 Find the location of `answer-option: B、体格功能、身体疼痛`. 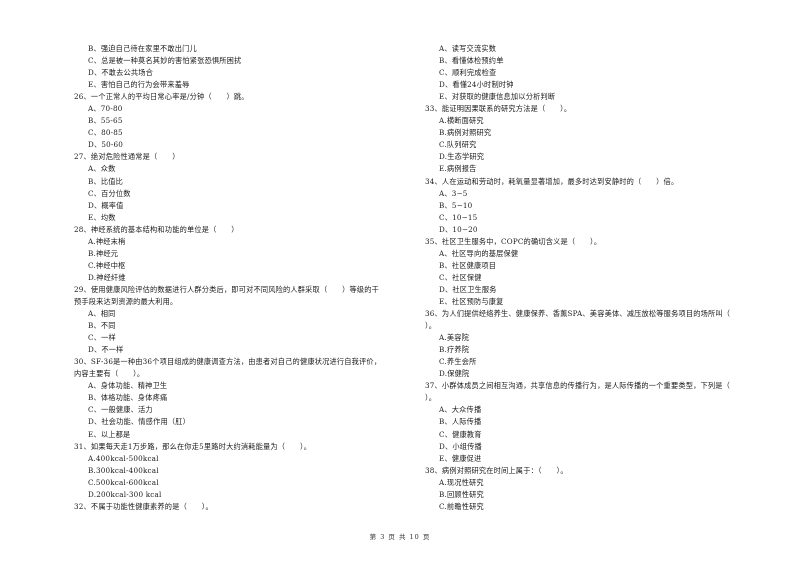

answer-option: B、体格功能、身体疼痛 is located at coordinates (128, 398).